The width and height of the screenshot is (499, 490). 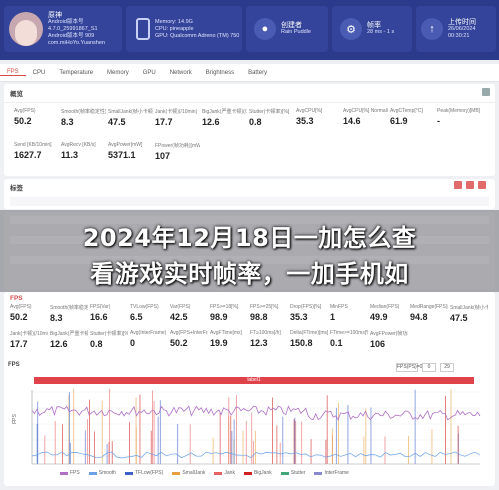 What do you see at coordinates (349, 333) in the screenshot?
I see `stat-label: FTime>=100ms[%]` at bounding box center [349, 333].